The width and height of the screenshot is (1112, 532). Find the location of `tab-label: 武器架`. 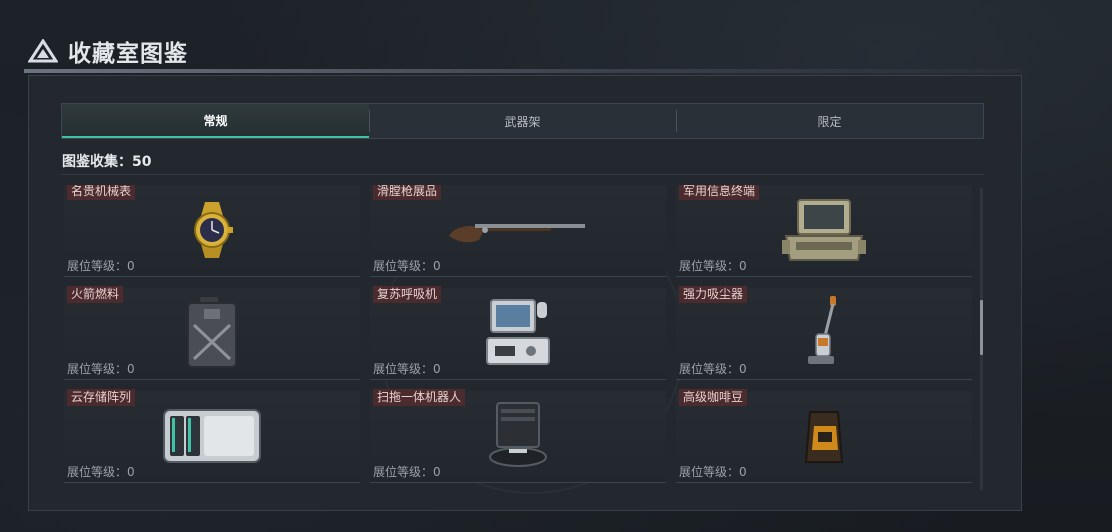

tab-label: 武器架 is located at coordinates (522, 121).